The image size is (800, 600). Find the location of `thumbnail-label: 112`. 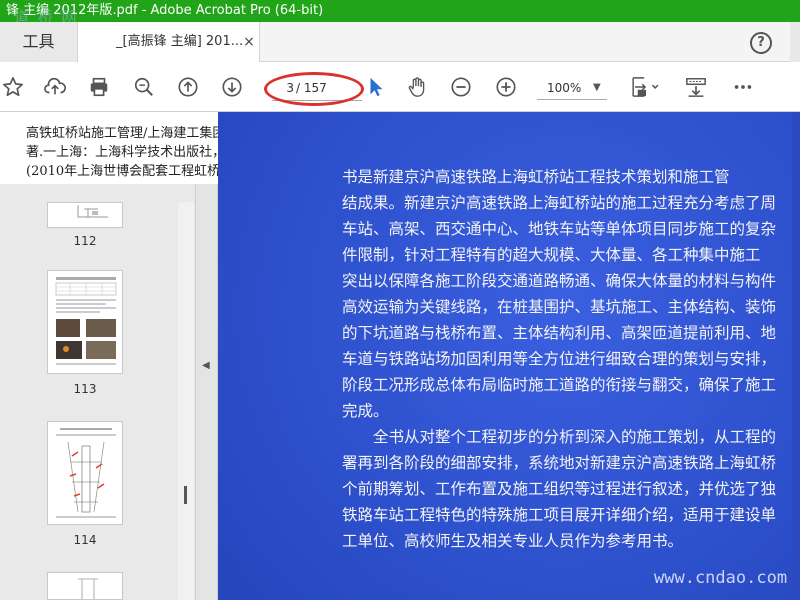

thumbnail-label: 112 is located at coordinates (85, 241).